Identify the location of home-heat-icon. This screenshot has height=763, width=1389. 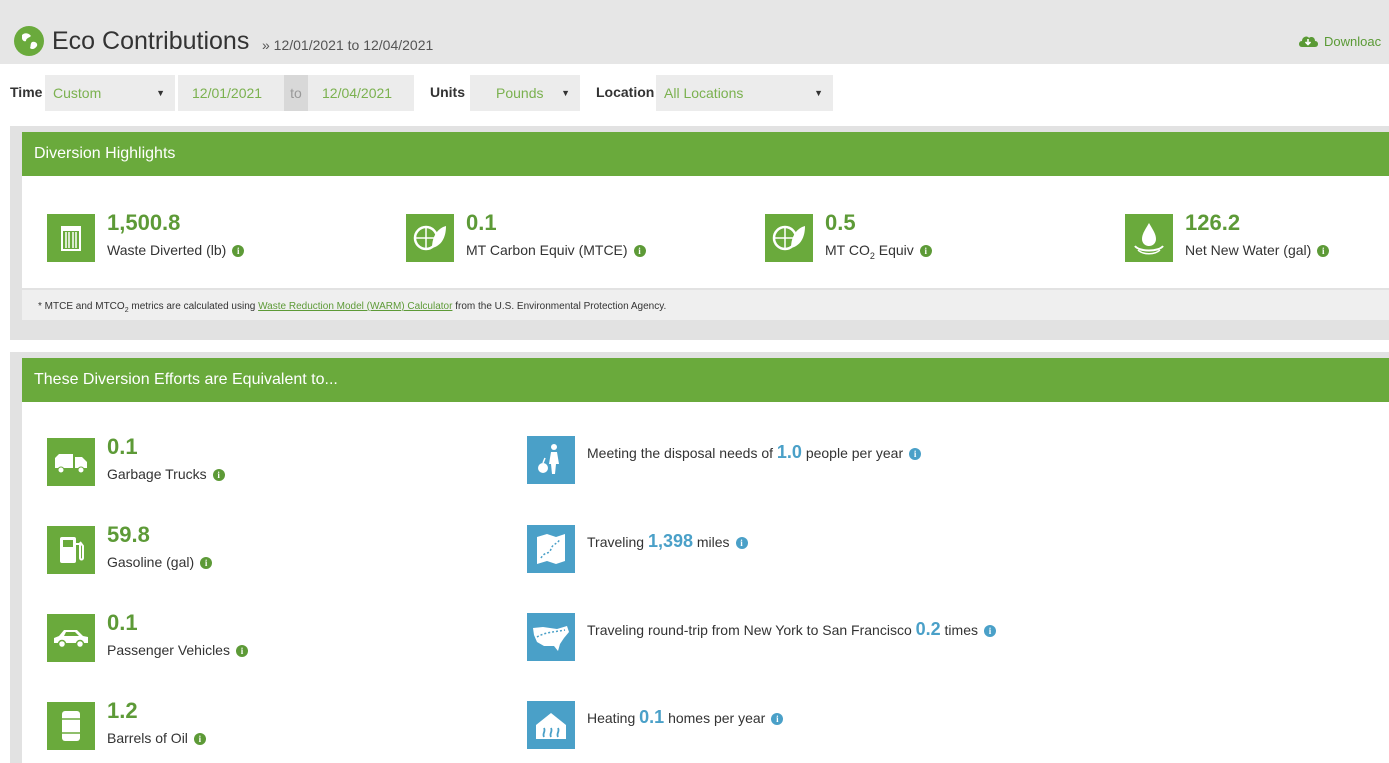
(551, 725).